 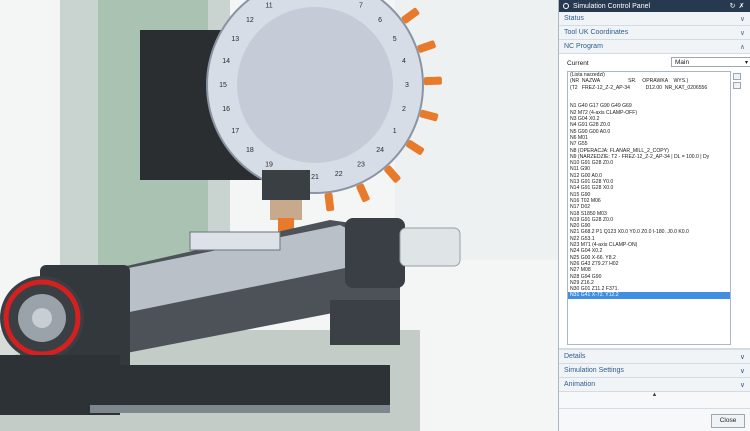 I want to click on turret-number: 23, so click(x=361, y=165).